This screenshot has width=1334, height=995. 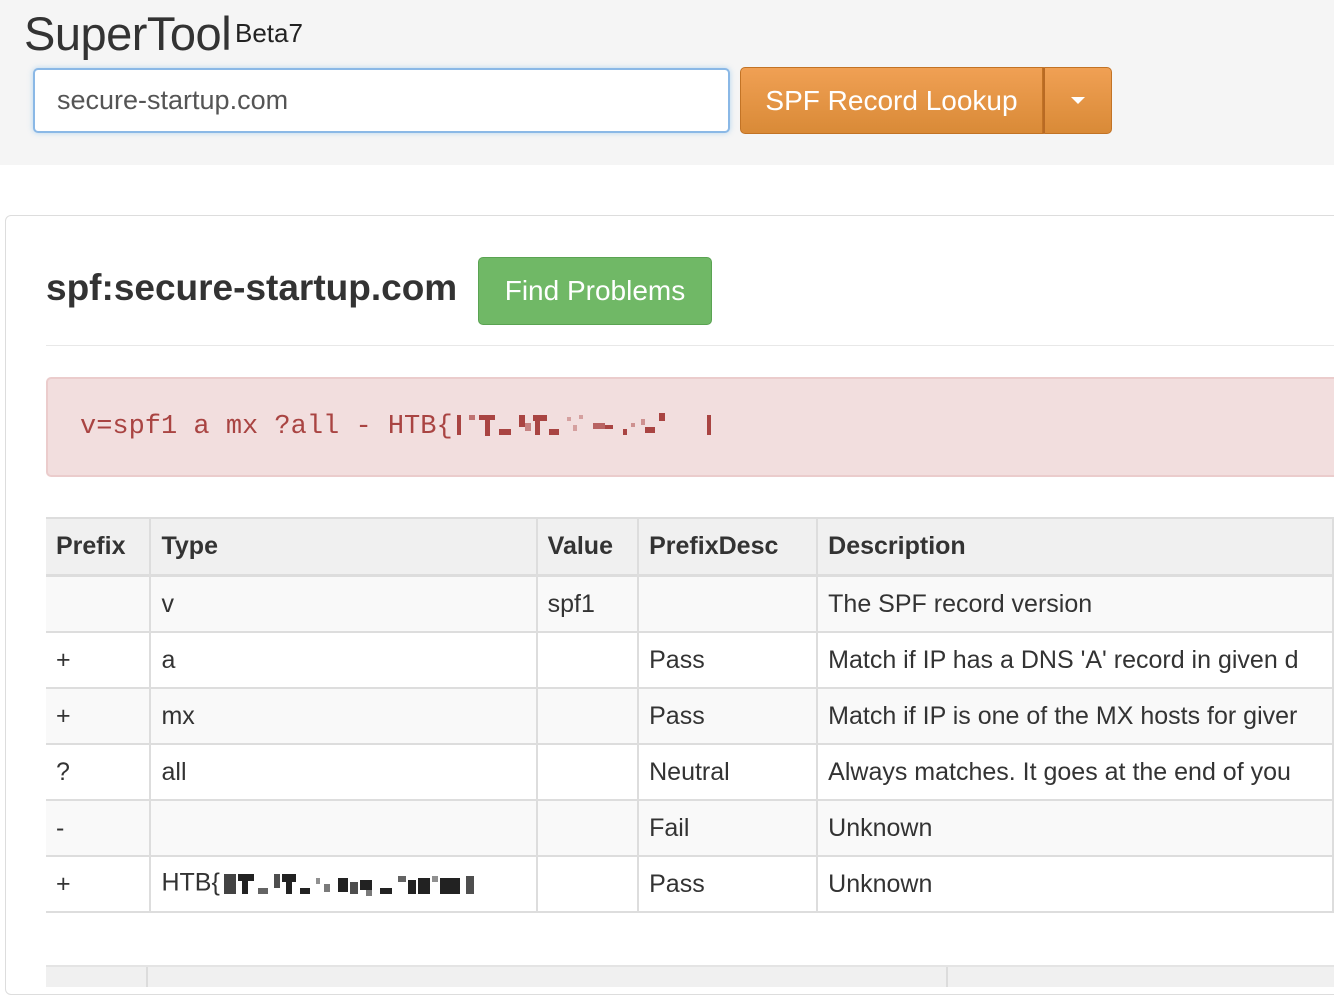 I want to click on cell-prefix: -, so click(x=99, y=828).